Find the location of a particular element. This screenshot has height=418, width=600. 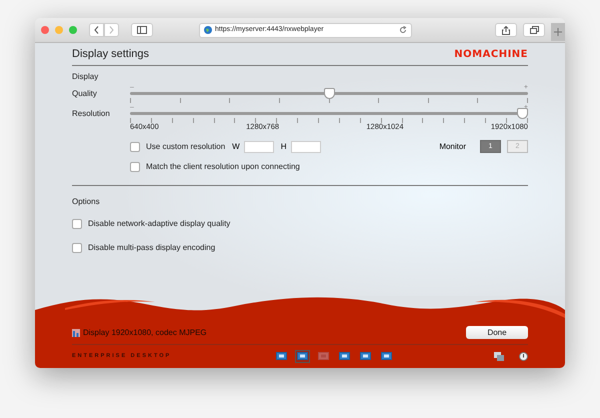

back-button is located at coordinates (96, 30).